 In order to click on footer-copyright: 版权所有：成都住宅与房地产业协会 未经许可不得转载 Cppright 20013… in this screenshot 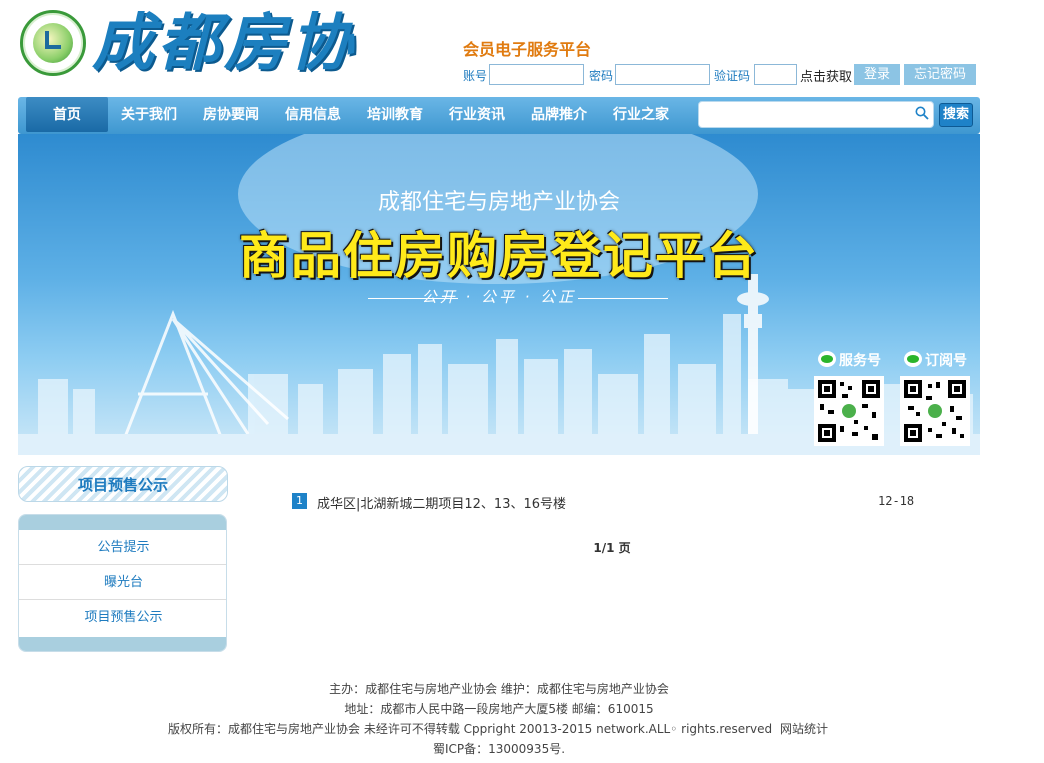, I will do `click(470, 729)`.